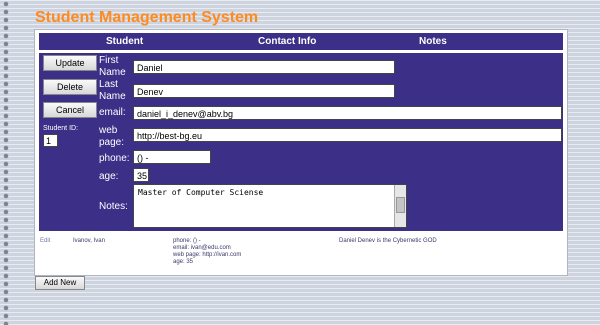  I want to click on row-email: email: ivan@edu.com, so click(202, 248).